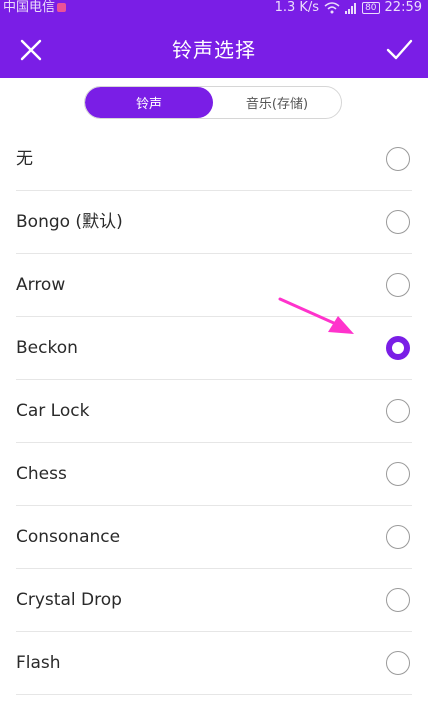  I want to click on ringtone-row: Bongo (默认), so click(214, 222).